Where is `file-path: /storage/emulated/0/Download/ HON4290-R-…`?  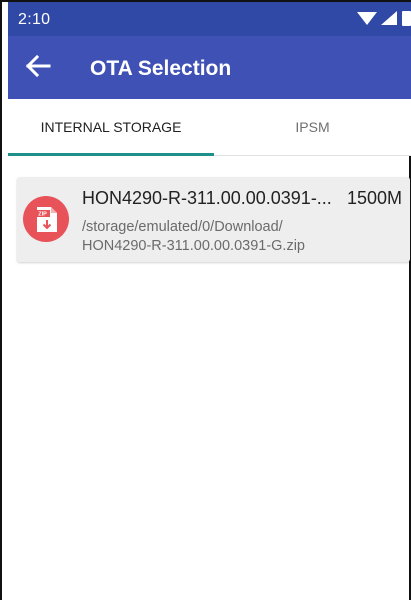 file-path: /storage/emulated/0/Download/ HON4290-R-… is located at coordinates (193, 236).